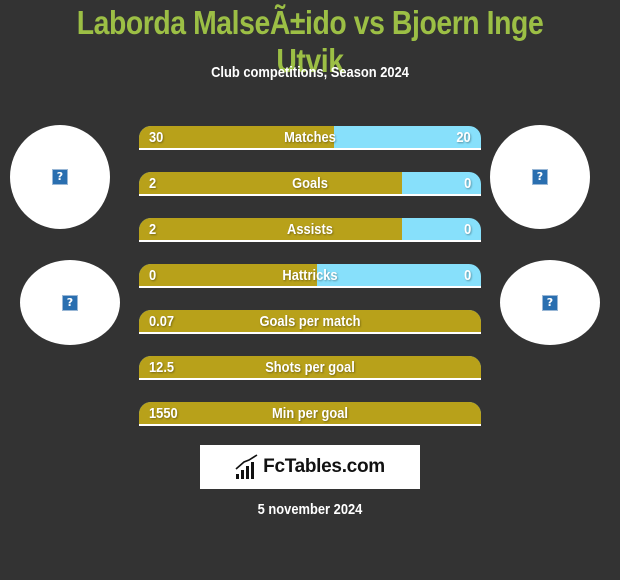 The image size is (620, 580). I want to click on stat-row: 12.5 Shots per goal, so click(310, 368).